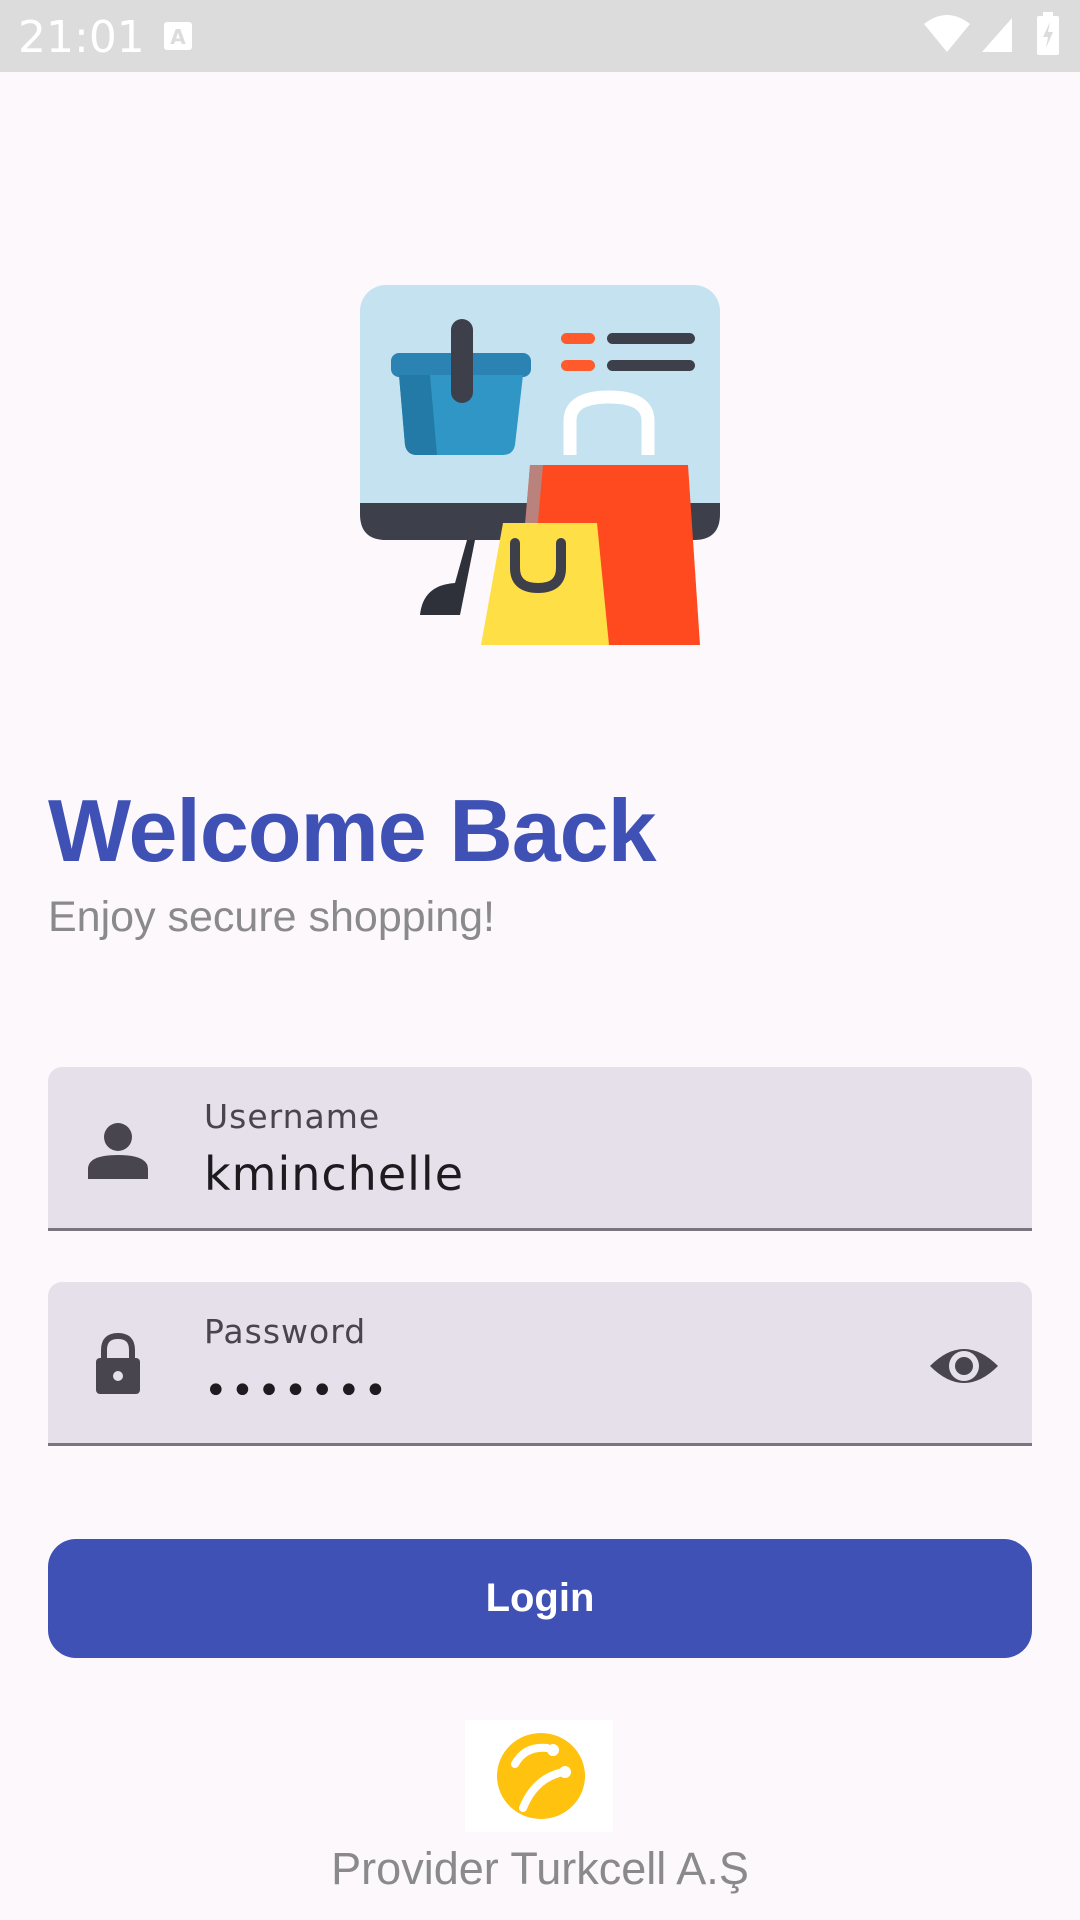  What do you see at coordinates (285, 1331) in the screenshot?
I see `password-label: Password` at bounding box center [285, 1331].